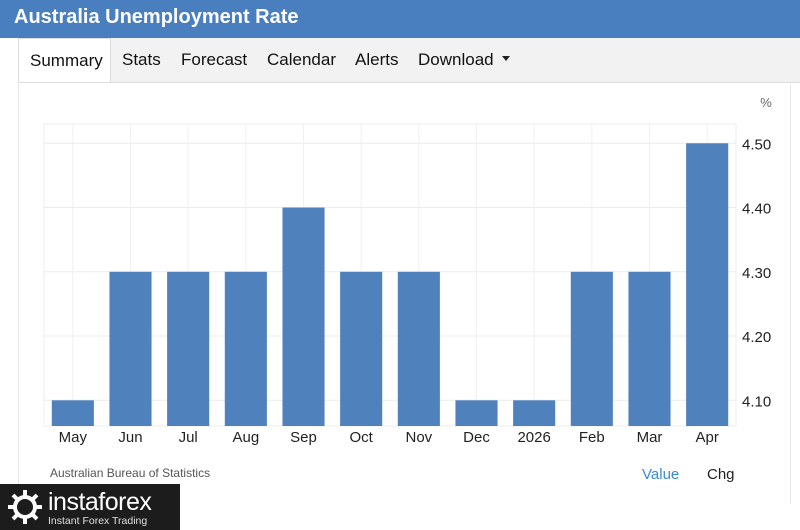  Describe the element at coordinates (706, 437) in the screenshot. I see `x-tick-label: Apr` at that location.